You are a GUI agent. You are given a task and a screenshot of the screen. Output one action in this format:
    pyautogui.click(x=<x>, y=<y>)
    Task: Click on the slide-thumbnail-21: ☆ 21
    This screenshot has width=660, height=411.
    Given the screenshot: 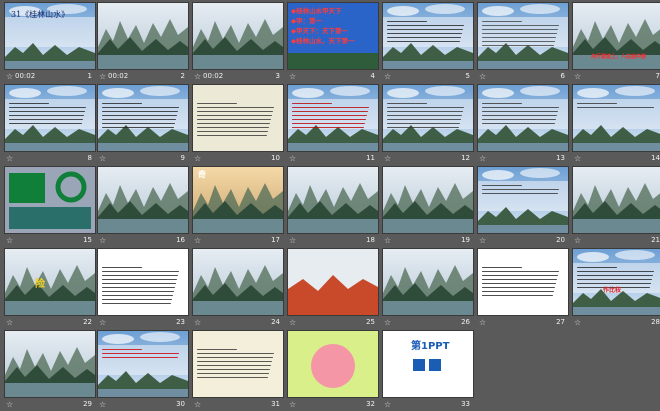 What is the action you would take?
    pyautogui.click(x=616, y=207)
    